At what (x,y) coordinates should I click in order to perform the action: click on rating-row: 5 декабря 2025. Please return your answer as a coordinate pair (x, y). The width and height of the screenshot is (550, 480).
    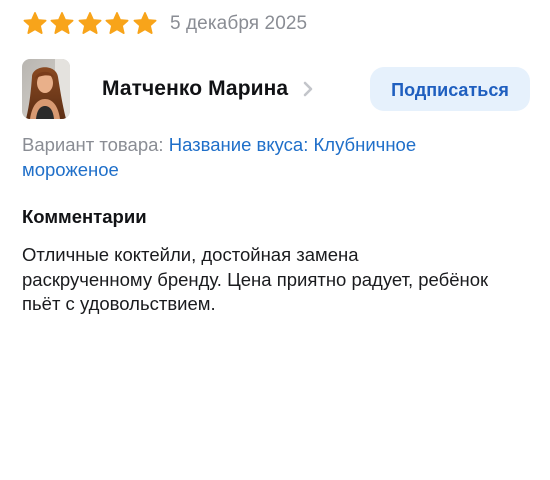
    Looking at the image, I should click on (164, 24).